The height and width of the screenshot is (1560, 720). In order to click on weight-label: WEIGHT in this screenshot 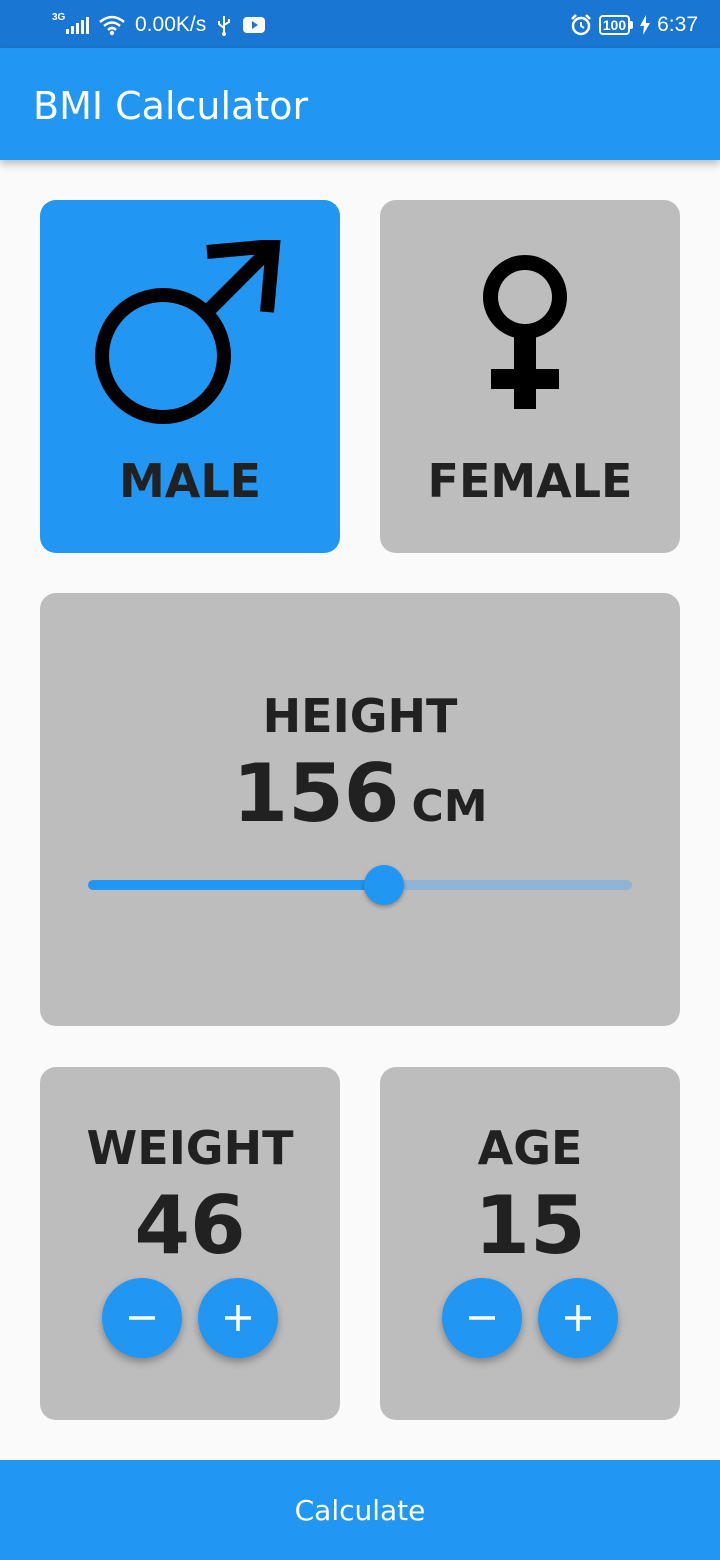, I will do `click(190, 1148)`.